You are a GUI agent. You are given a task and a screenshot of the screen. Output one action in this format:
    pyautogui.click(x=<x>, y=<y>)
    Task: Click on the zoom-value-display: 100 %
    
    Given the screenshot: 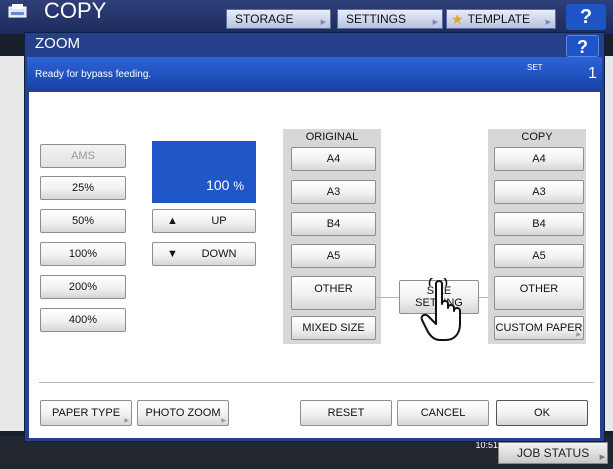 What is the action you would take?
    pyautogui.click(x=204, y=172)
    